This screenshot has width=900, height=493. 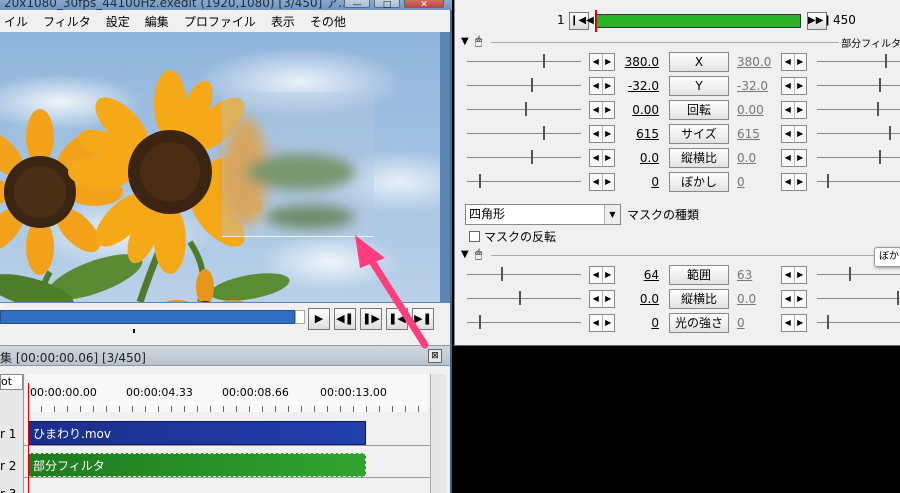 I want to click on menu-file: イル, so click(x=16, y=21).